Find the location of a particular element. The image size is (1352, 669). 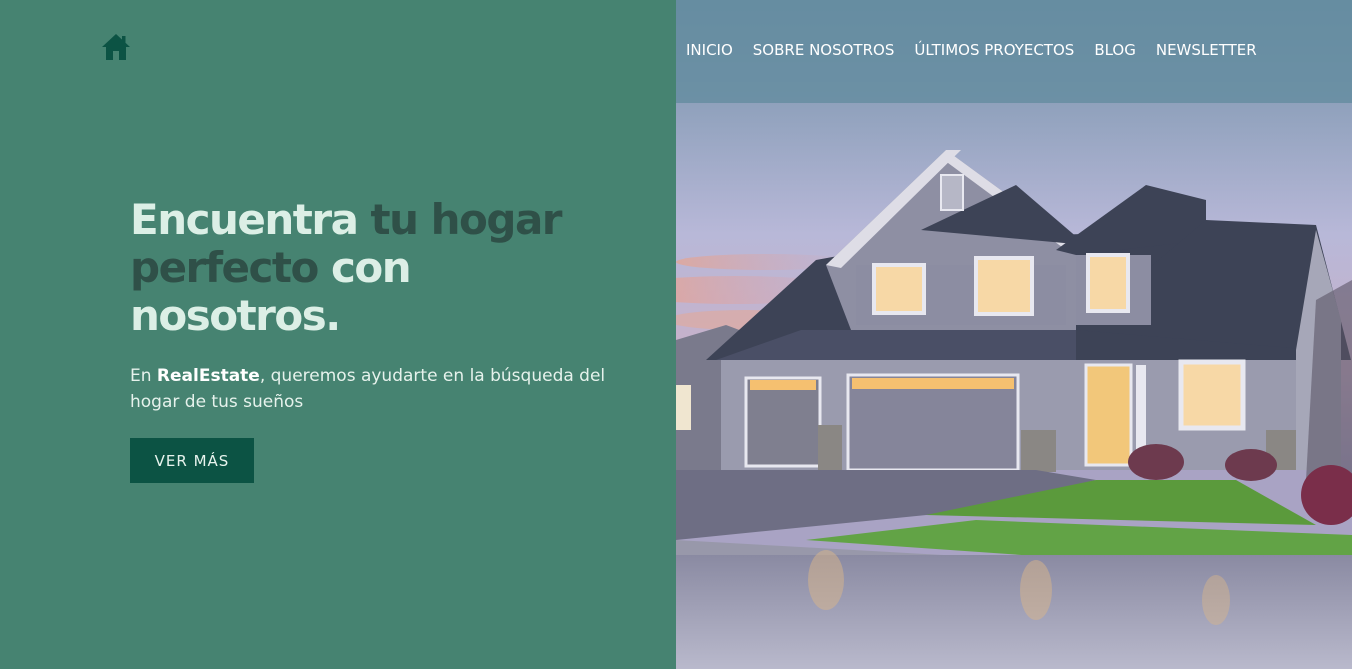

nav-item-blog: BLOG is located at coordinates (1115, 50).